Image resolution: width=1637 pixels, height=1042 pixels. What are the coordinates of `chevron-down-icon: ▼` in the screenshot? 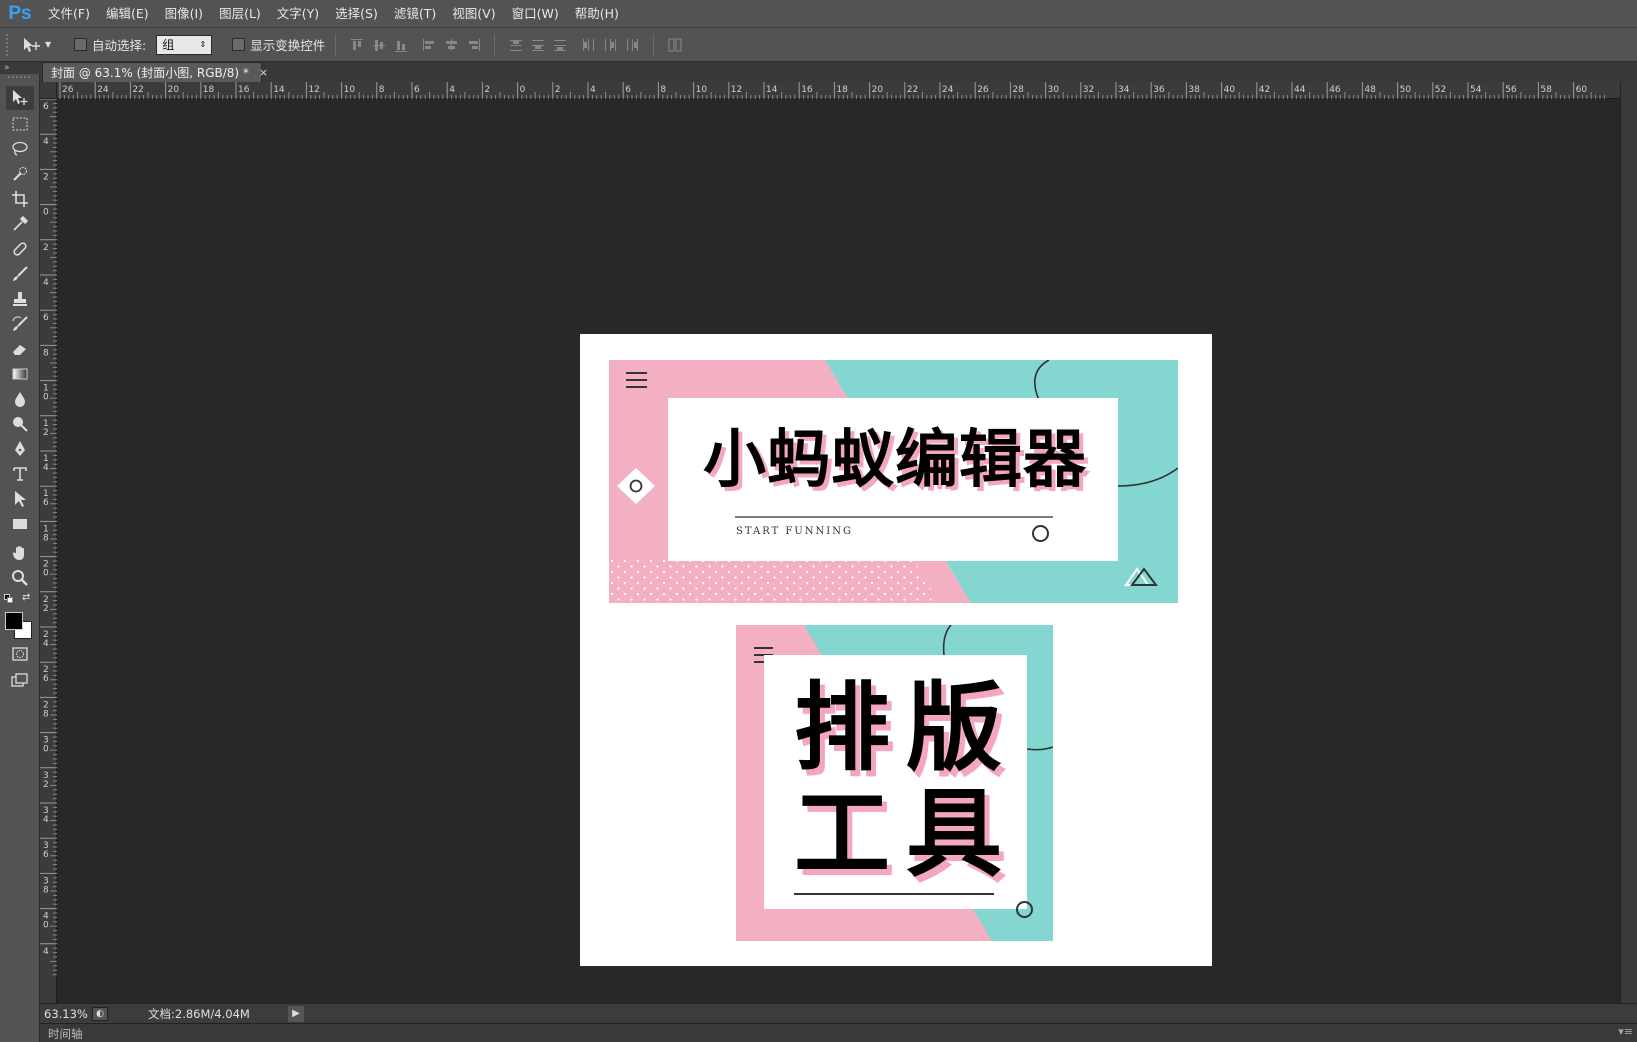 It's located at (48, 44).